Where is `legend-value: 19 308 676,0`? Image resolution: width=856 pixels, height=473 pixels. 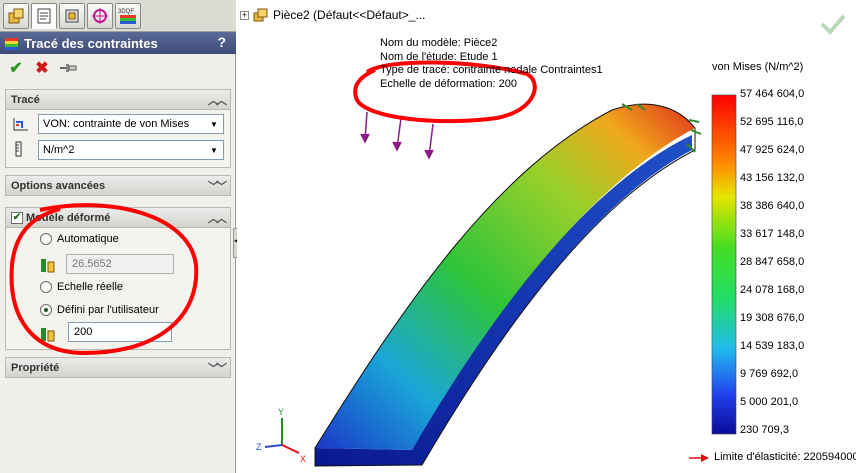
legend-value: 19 308 676,0 is located at coordinates (772, 318).